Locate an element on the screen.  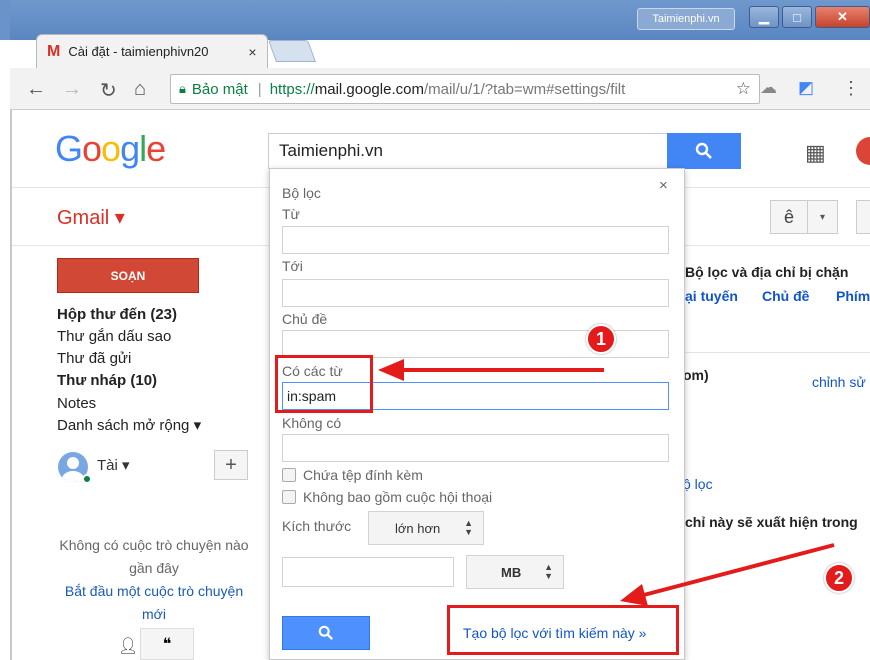
hangouts-icon: ❝ is located at coordinates (167, 644).